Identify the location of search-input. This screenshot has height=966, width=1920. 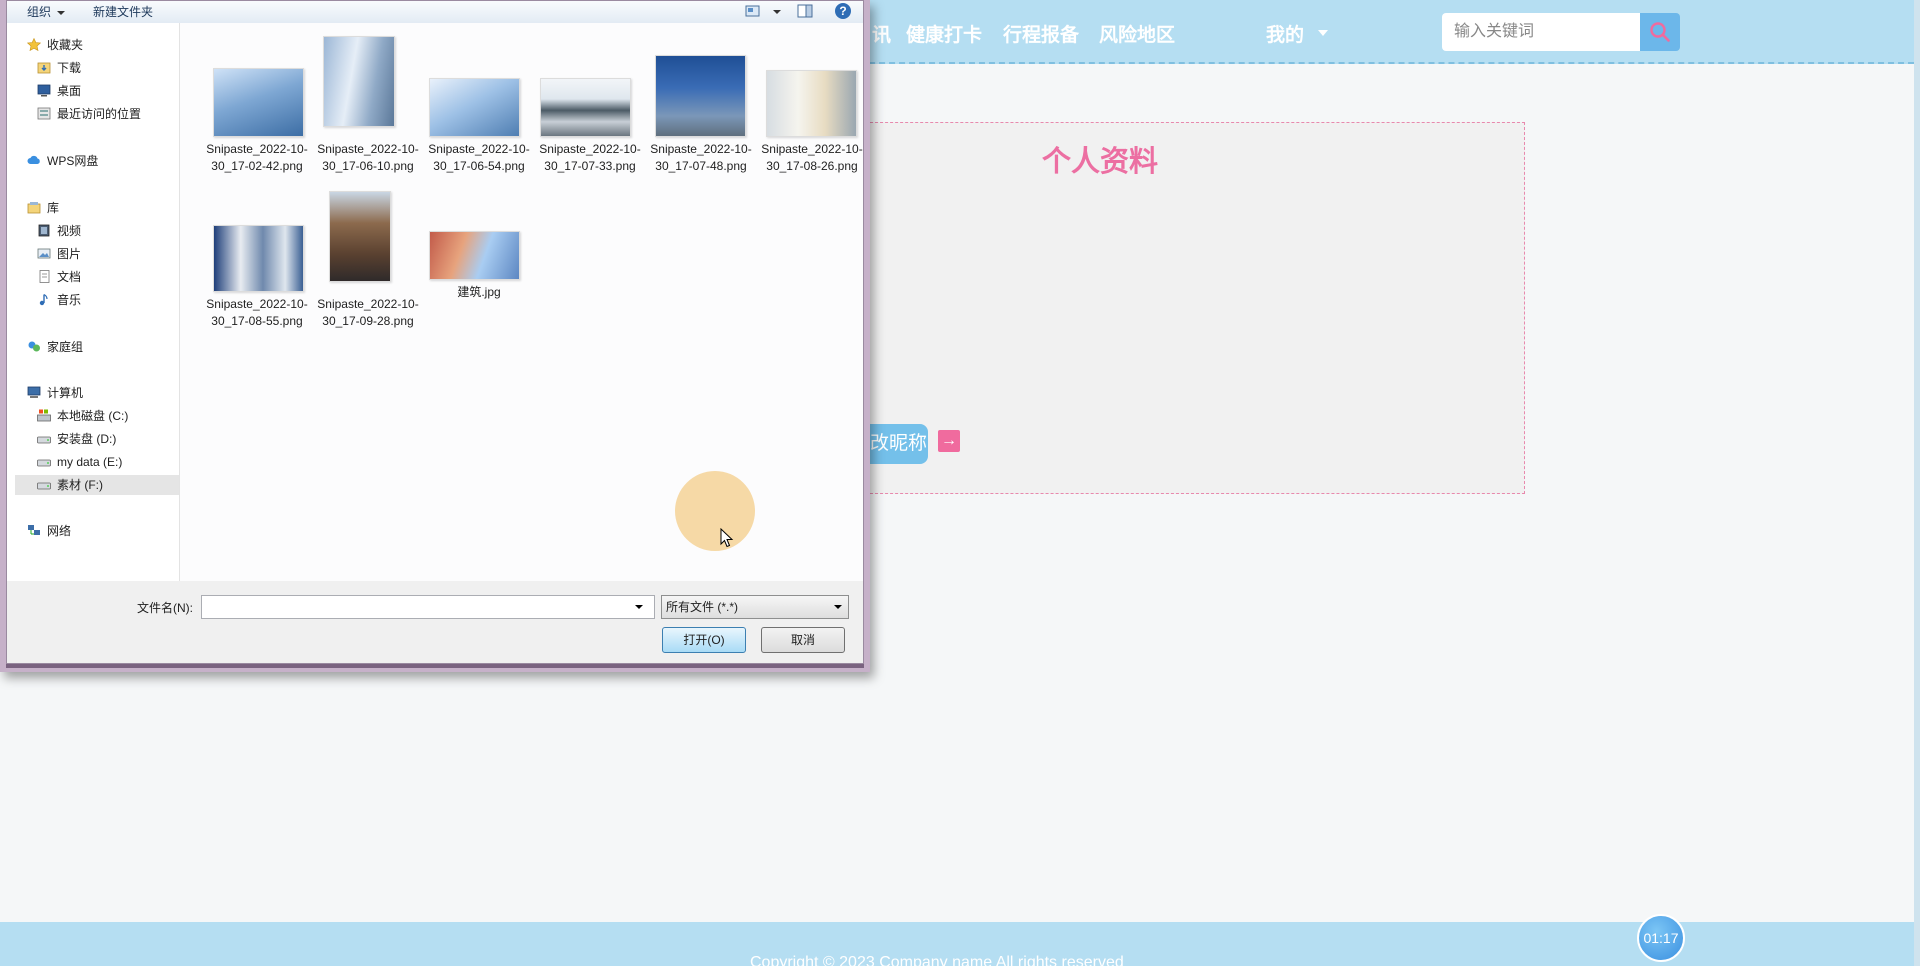
(1541, 32).